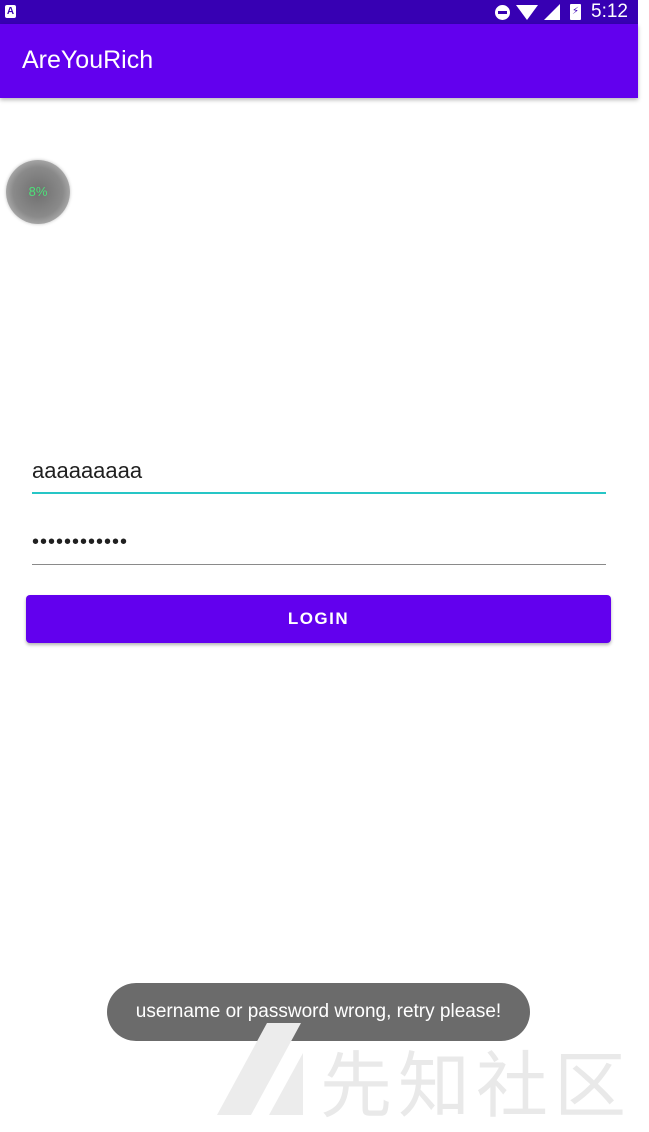 The image size is (649, 1132). Describe the element at coordinates (319, 471) in the screenshot. I see `username-field: aaaaaaaaa` at that location.